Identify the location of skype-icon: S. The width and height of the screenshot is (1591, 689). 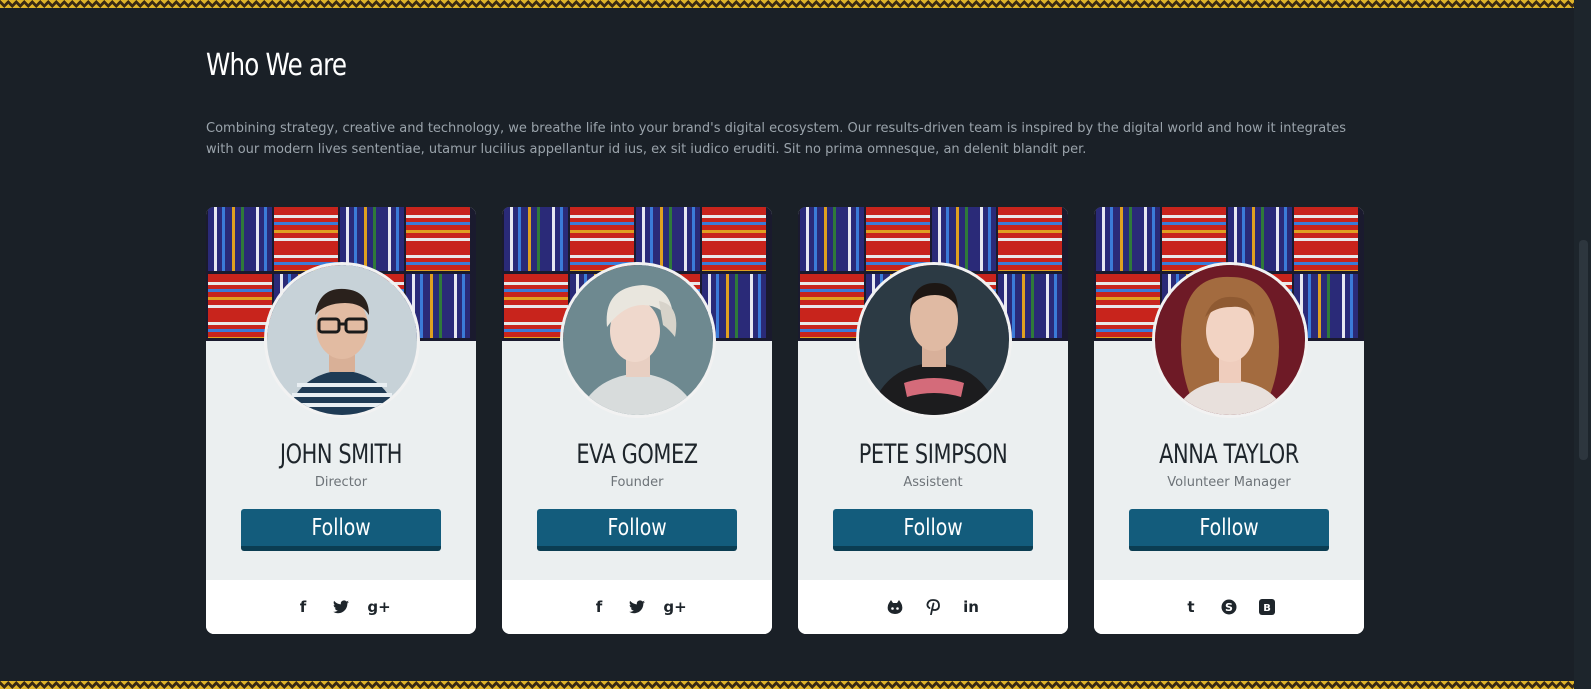
(1229, 607).